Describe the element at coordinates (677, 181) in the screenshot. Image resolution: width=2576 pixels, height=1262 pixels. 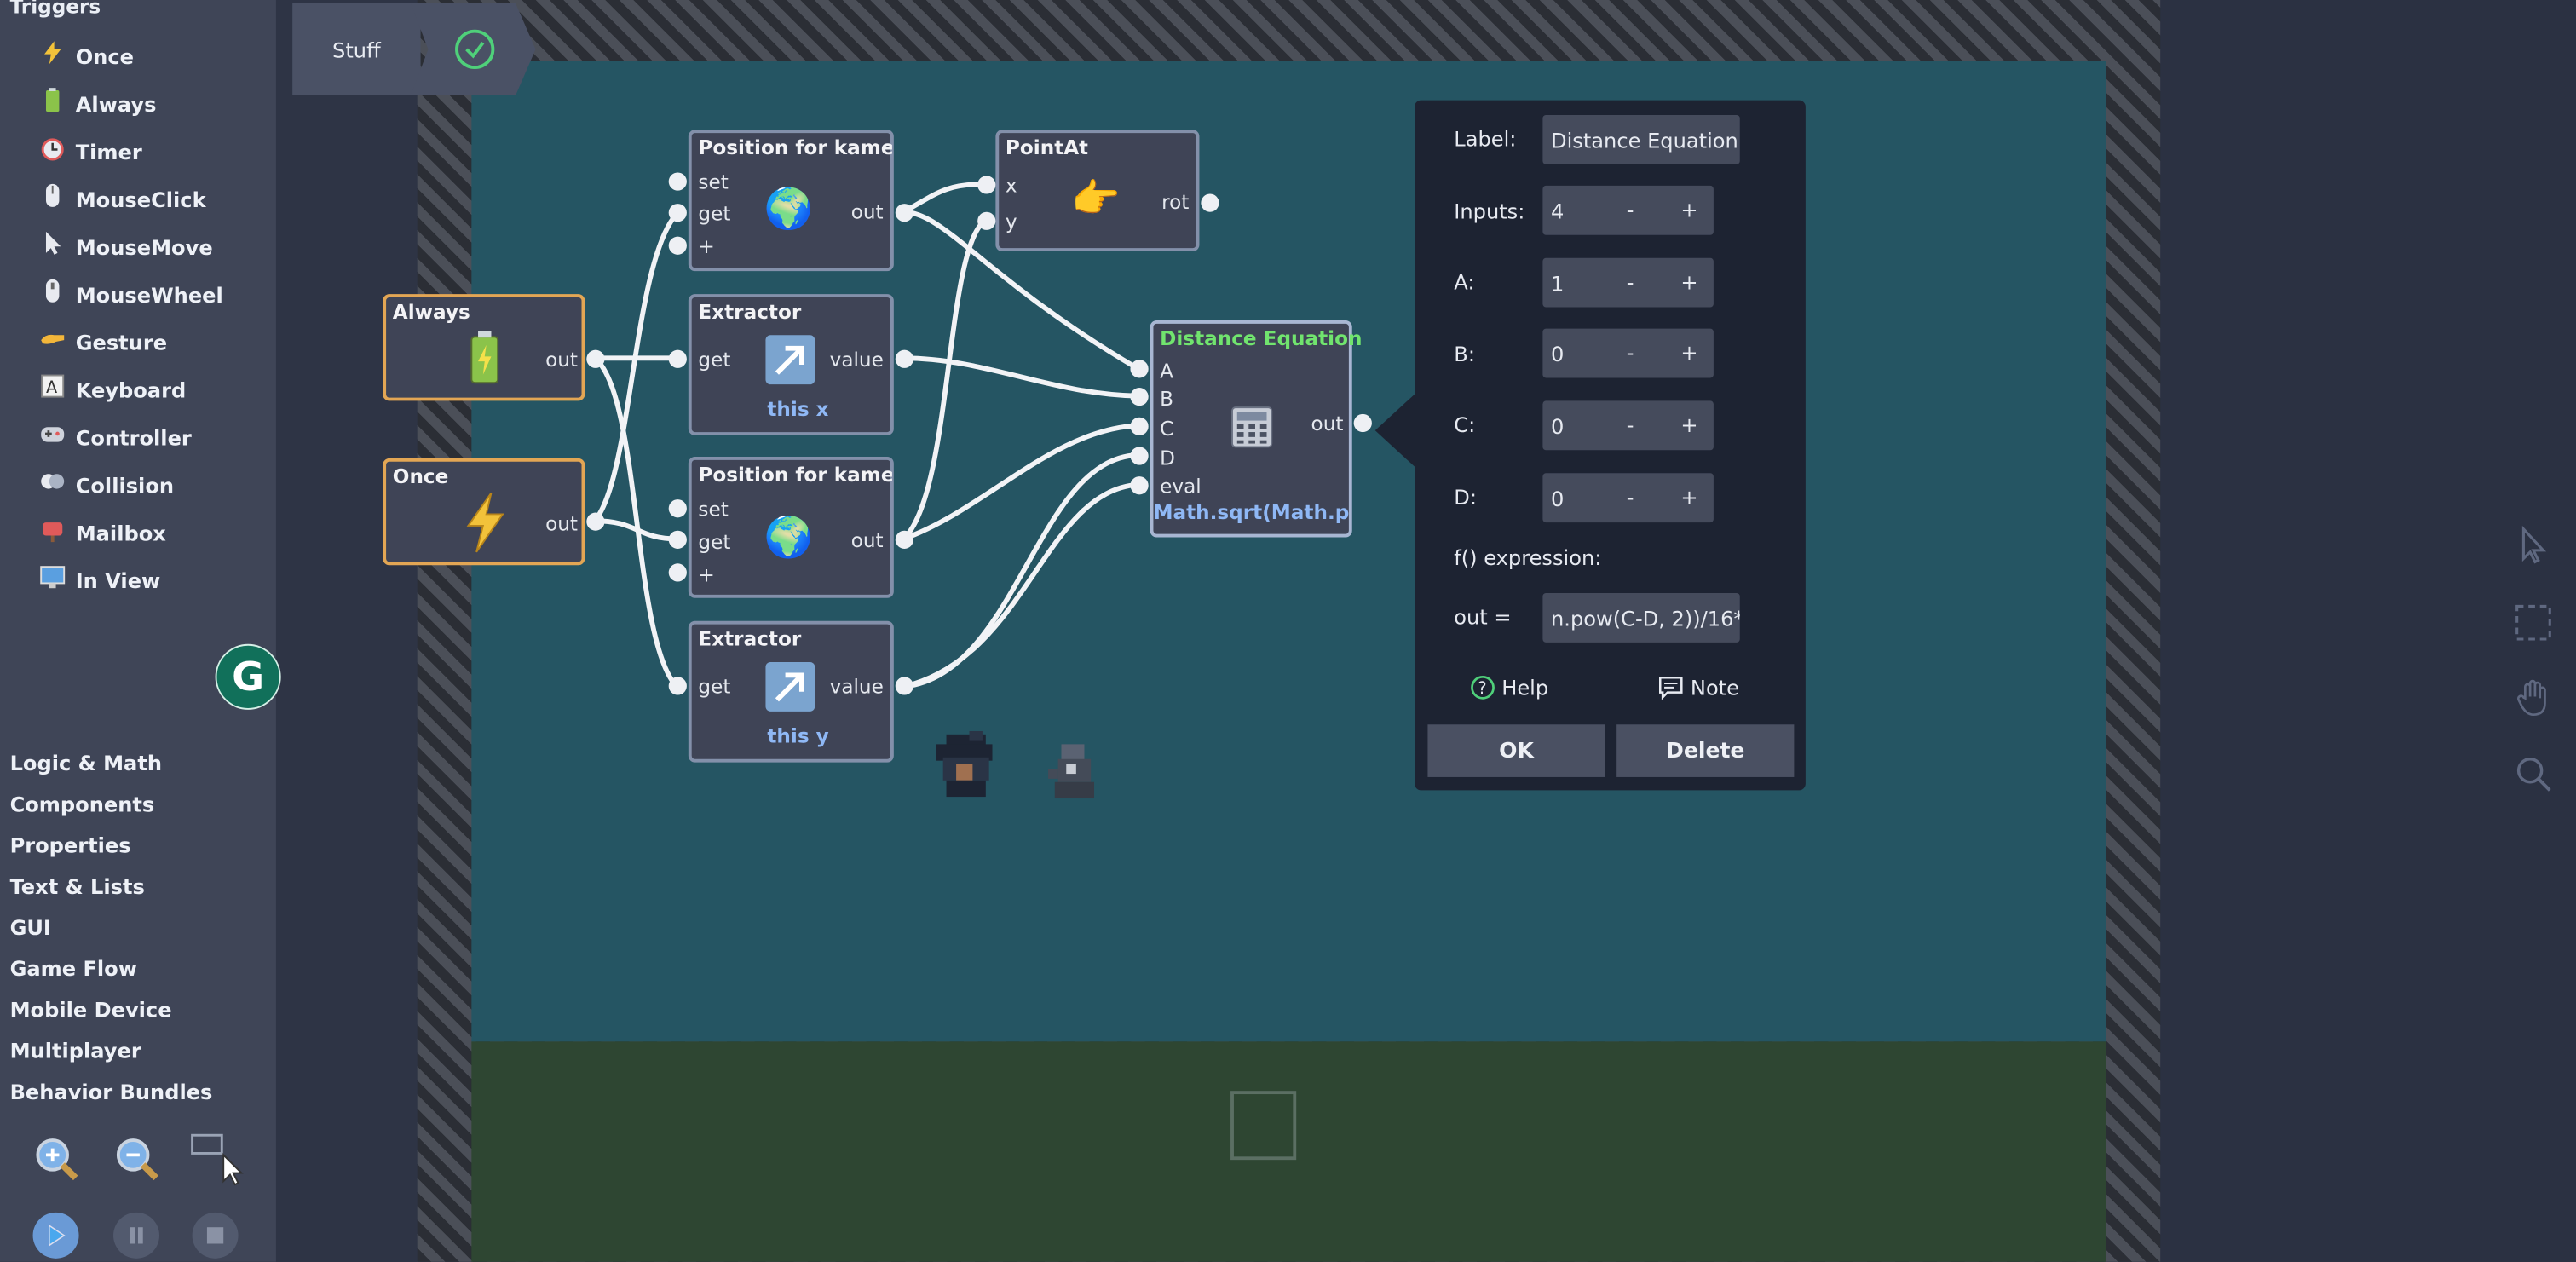
I see `port-pos1-set` at that location.